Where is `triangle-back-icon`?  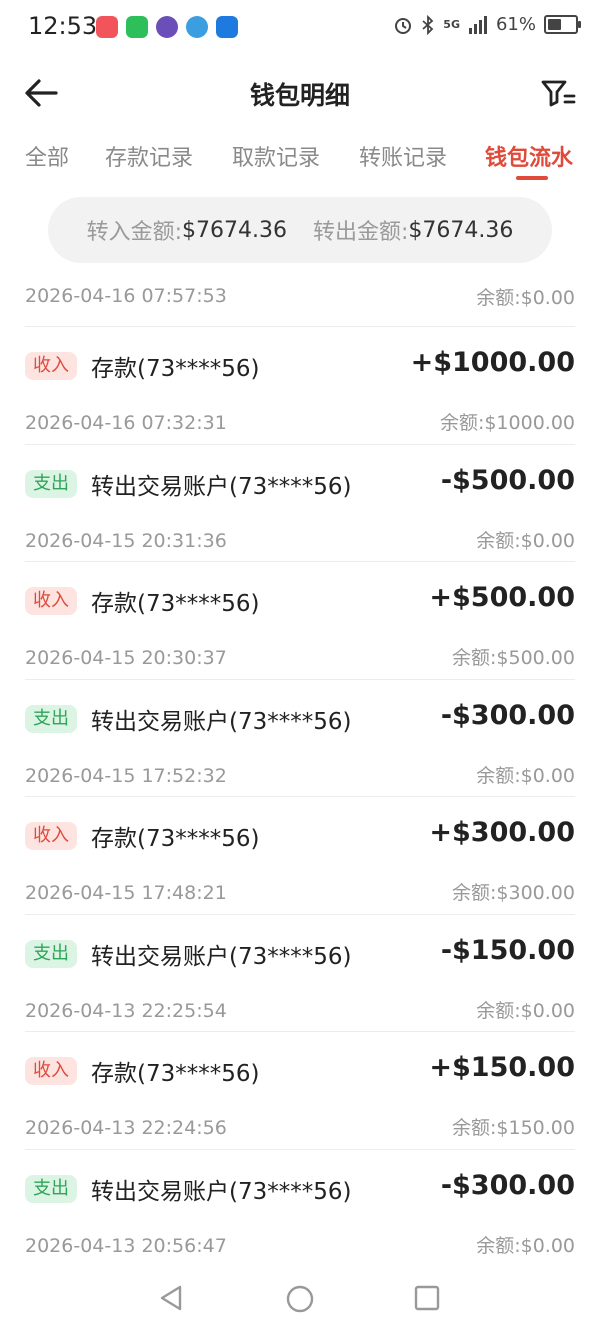
triangle-back-icon is located at coordinates (171, 1298).